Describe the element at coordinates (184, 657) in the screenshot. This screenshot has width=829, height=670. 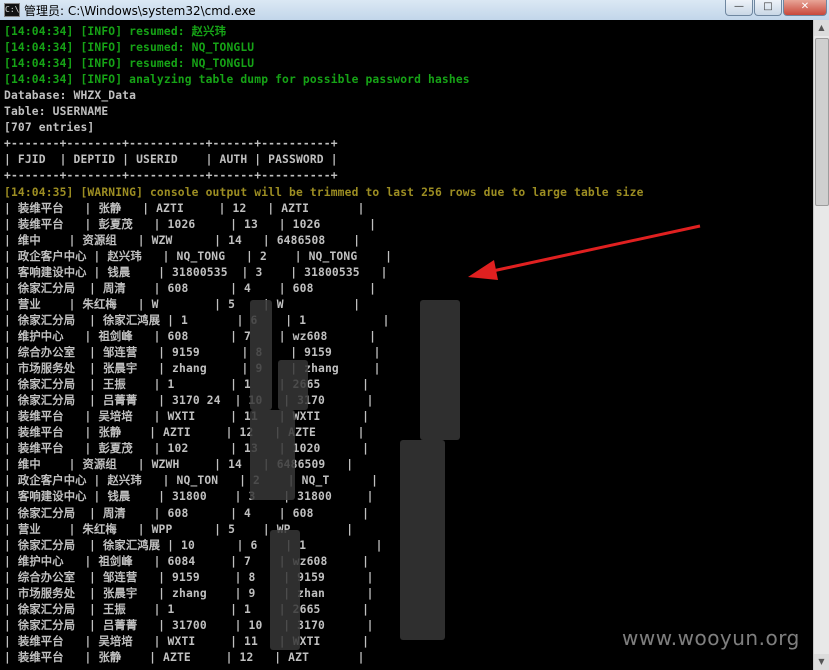
I see `console-line: | 装维平台 | 张静 | AZTE | 12 | AZT |` at that location.